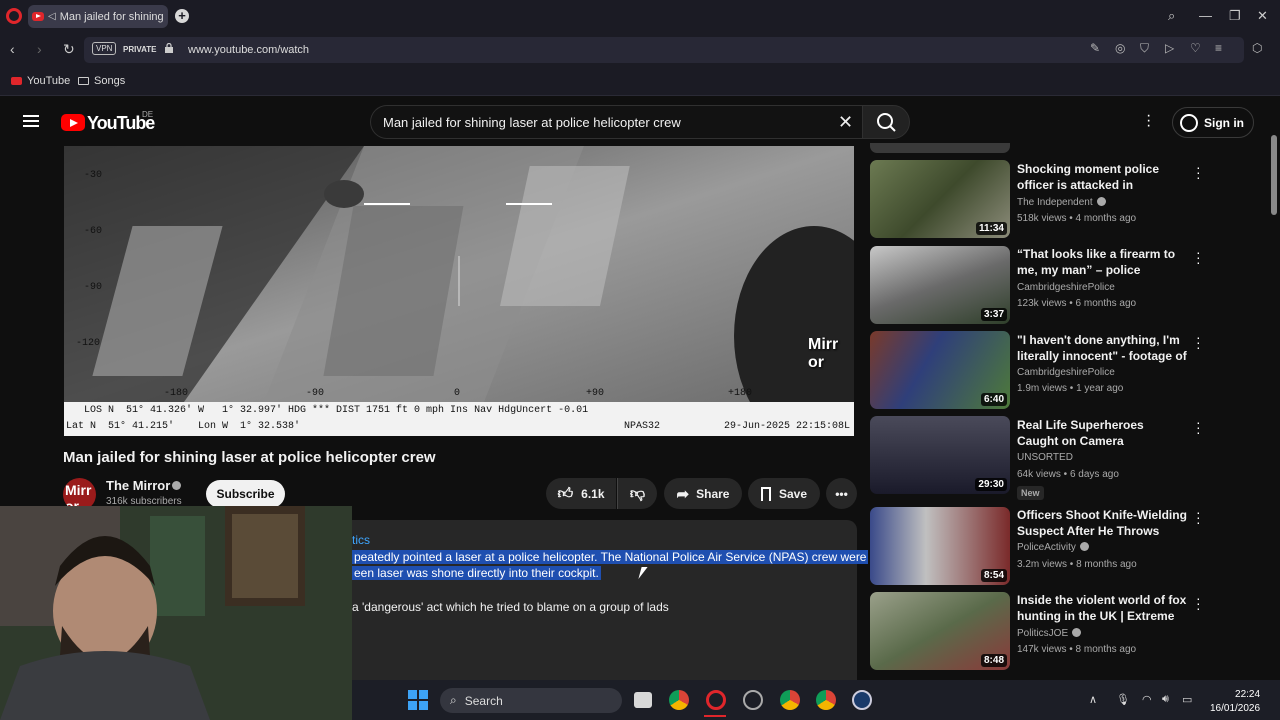 The image size is (1280, 720). I want to click on tray-overflow-icon: ∧, so click(1093, 699).